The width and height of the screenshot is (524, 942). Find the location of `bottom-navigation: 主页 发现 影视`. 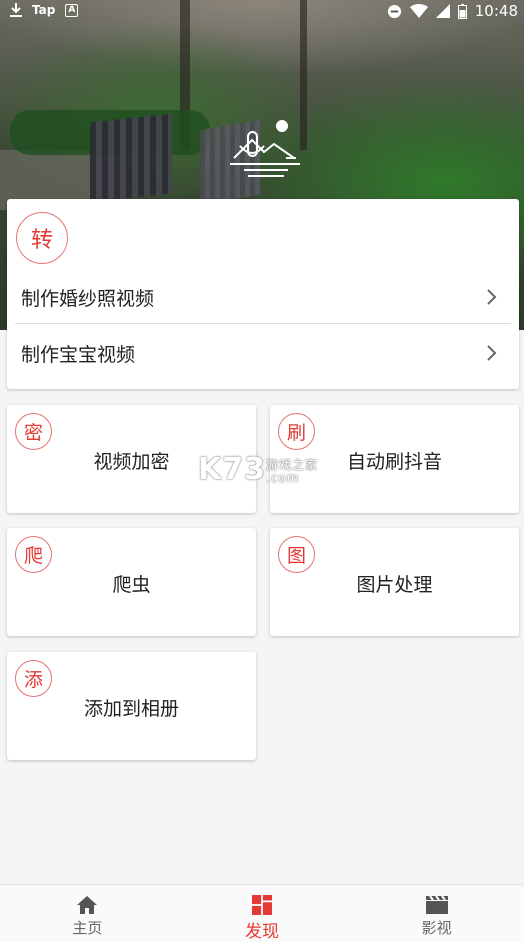

bottom-navigation: 主页 发现 影视 is located at coordinates (262, 913).